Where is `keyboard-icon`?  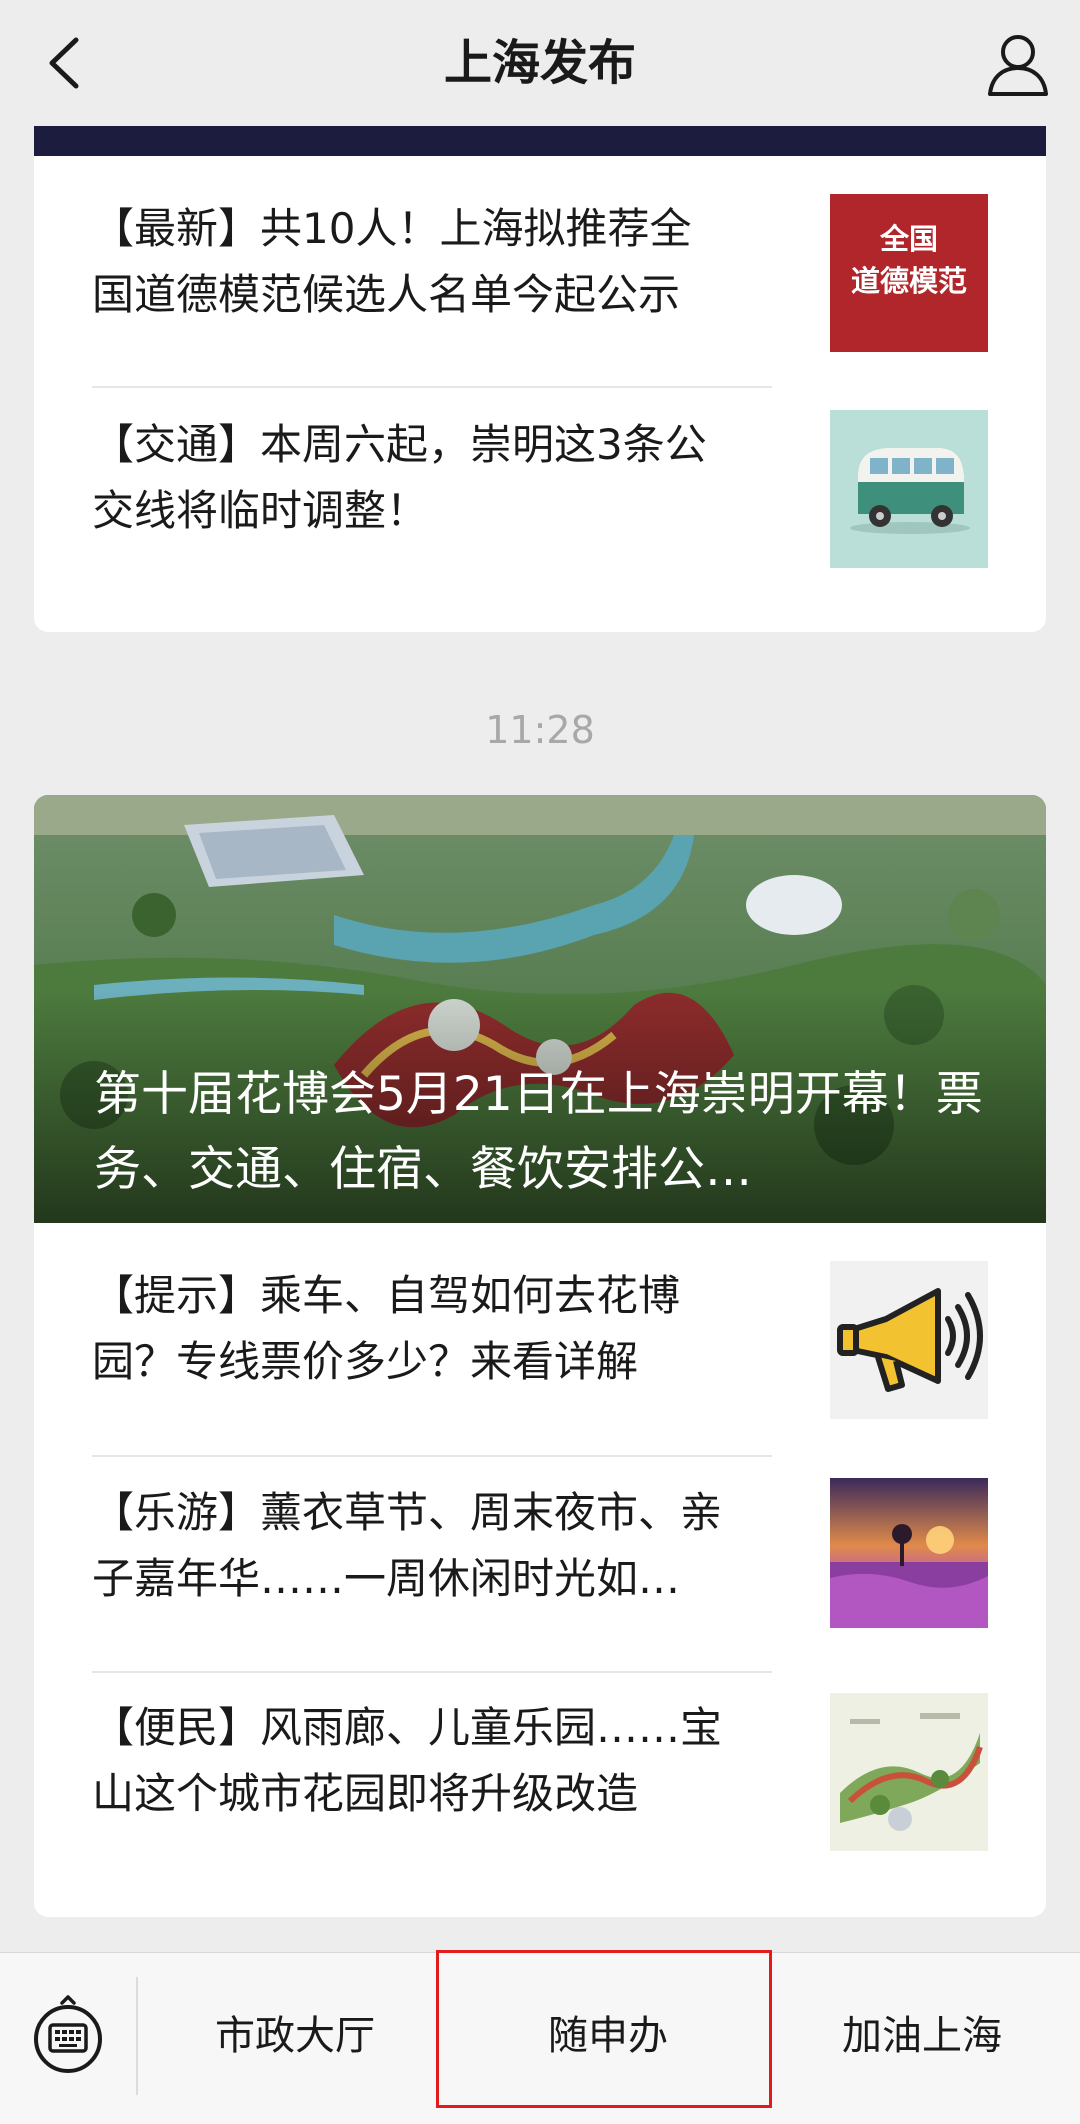 keyboard-icon is located at coordinates (68, 2034).